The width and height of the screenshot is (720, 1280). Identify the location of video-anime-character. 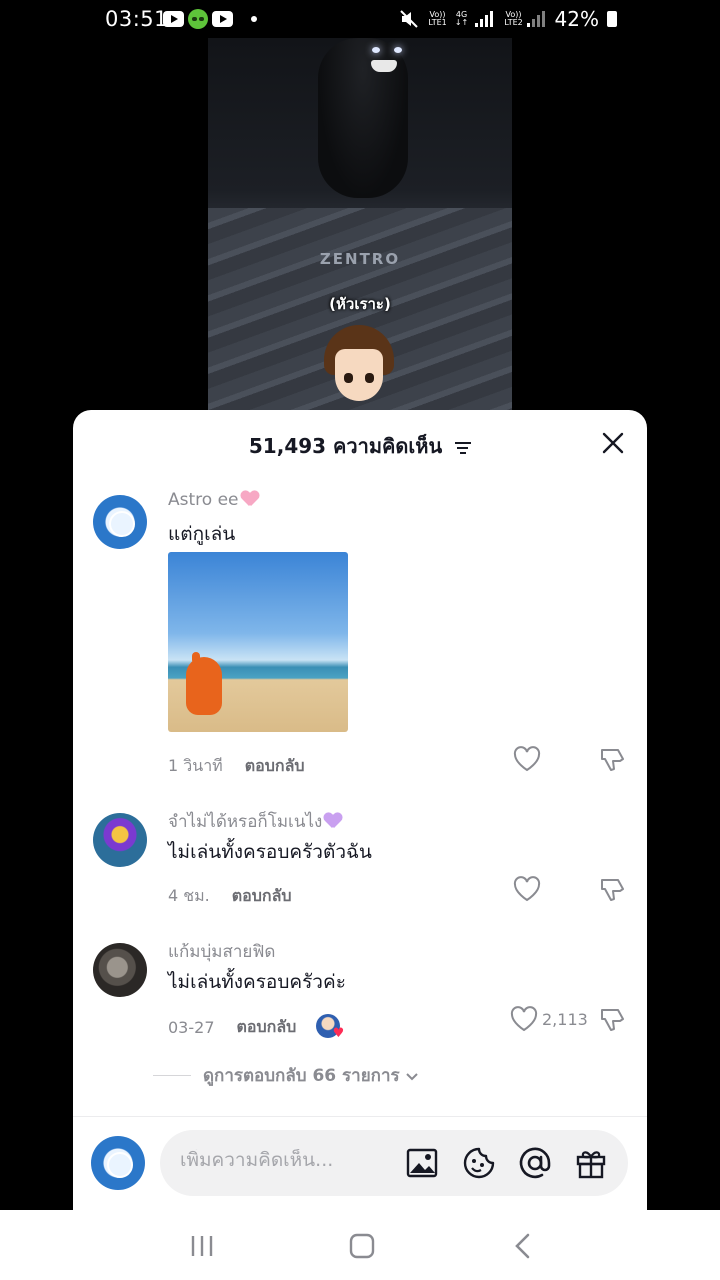
(359, 371).